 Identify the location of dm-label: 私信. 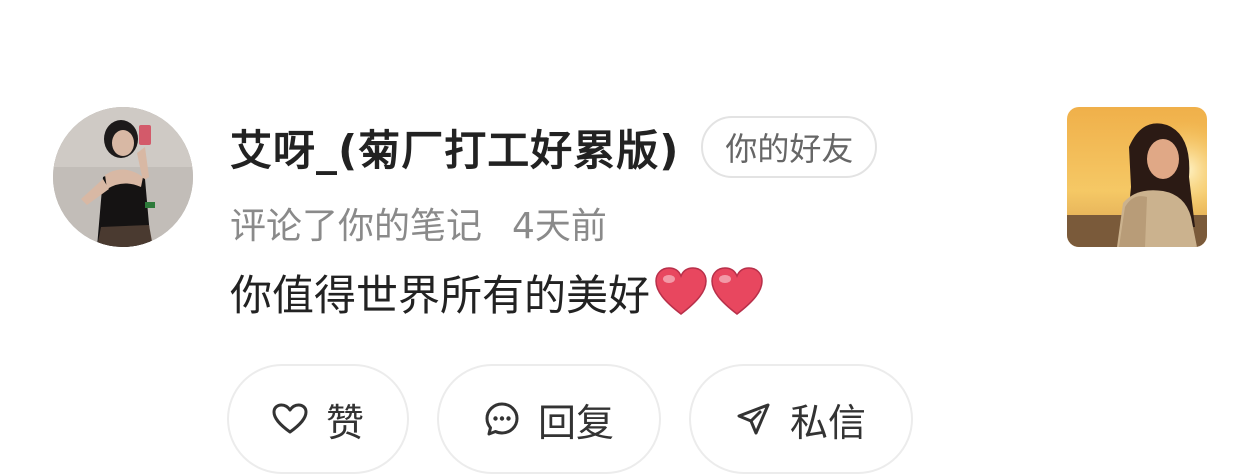
(827, 422).